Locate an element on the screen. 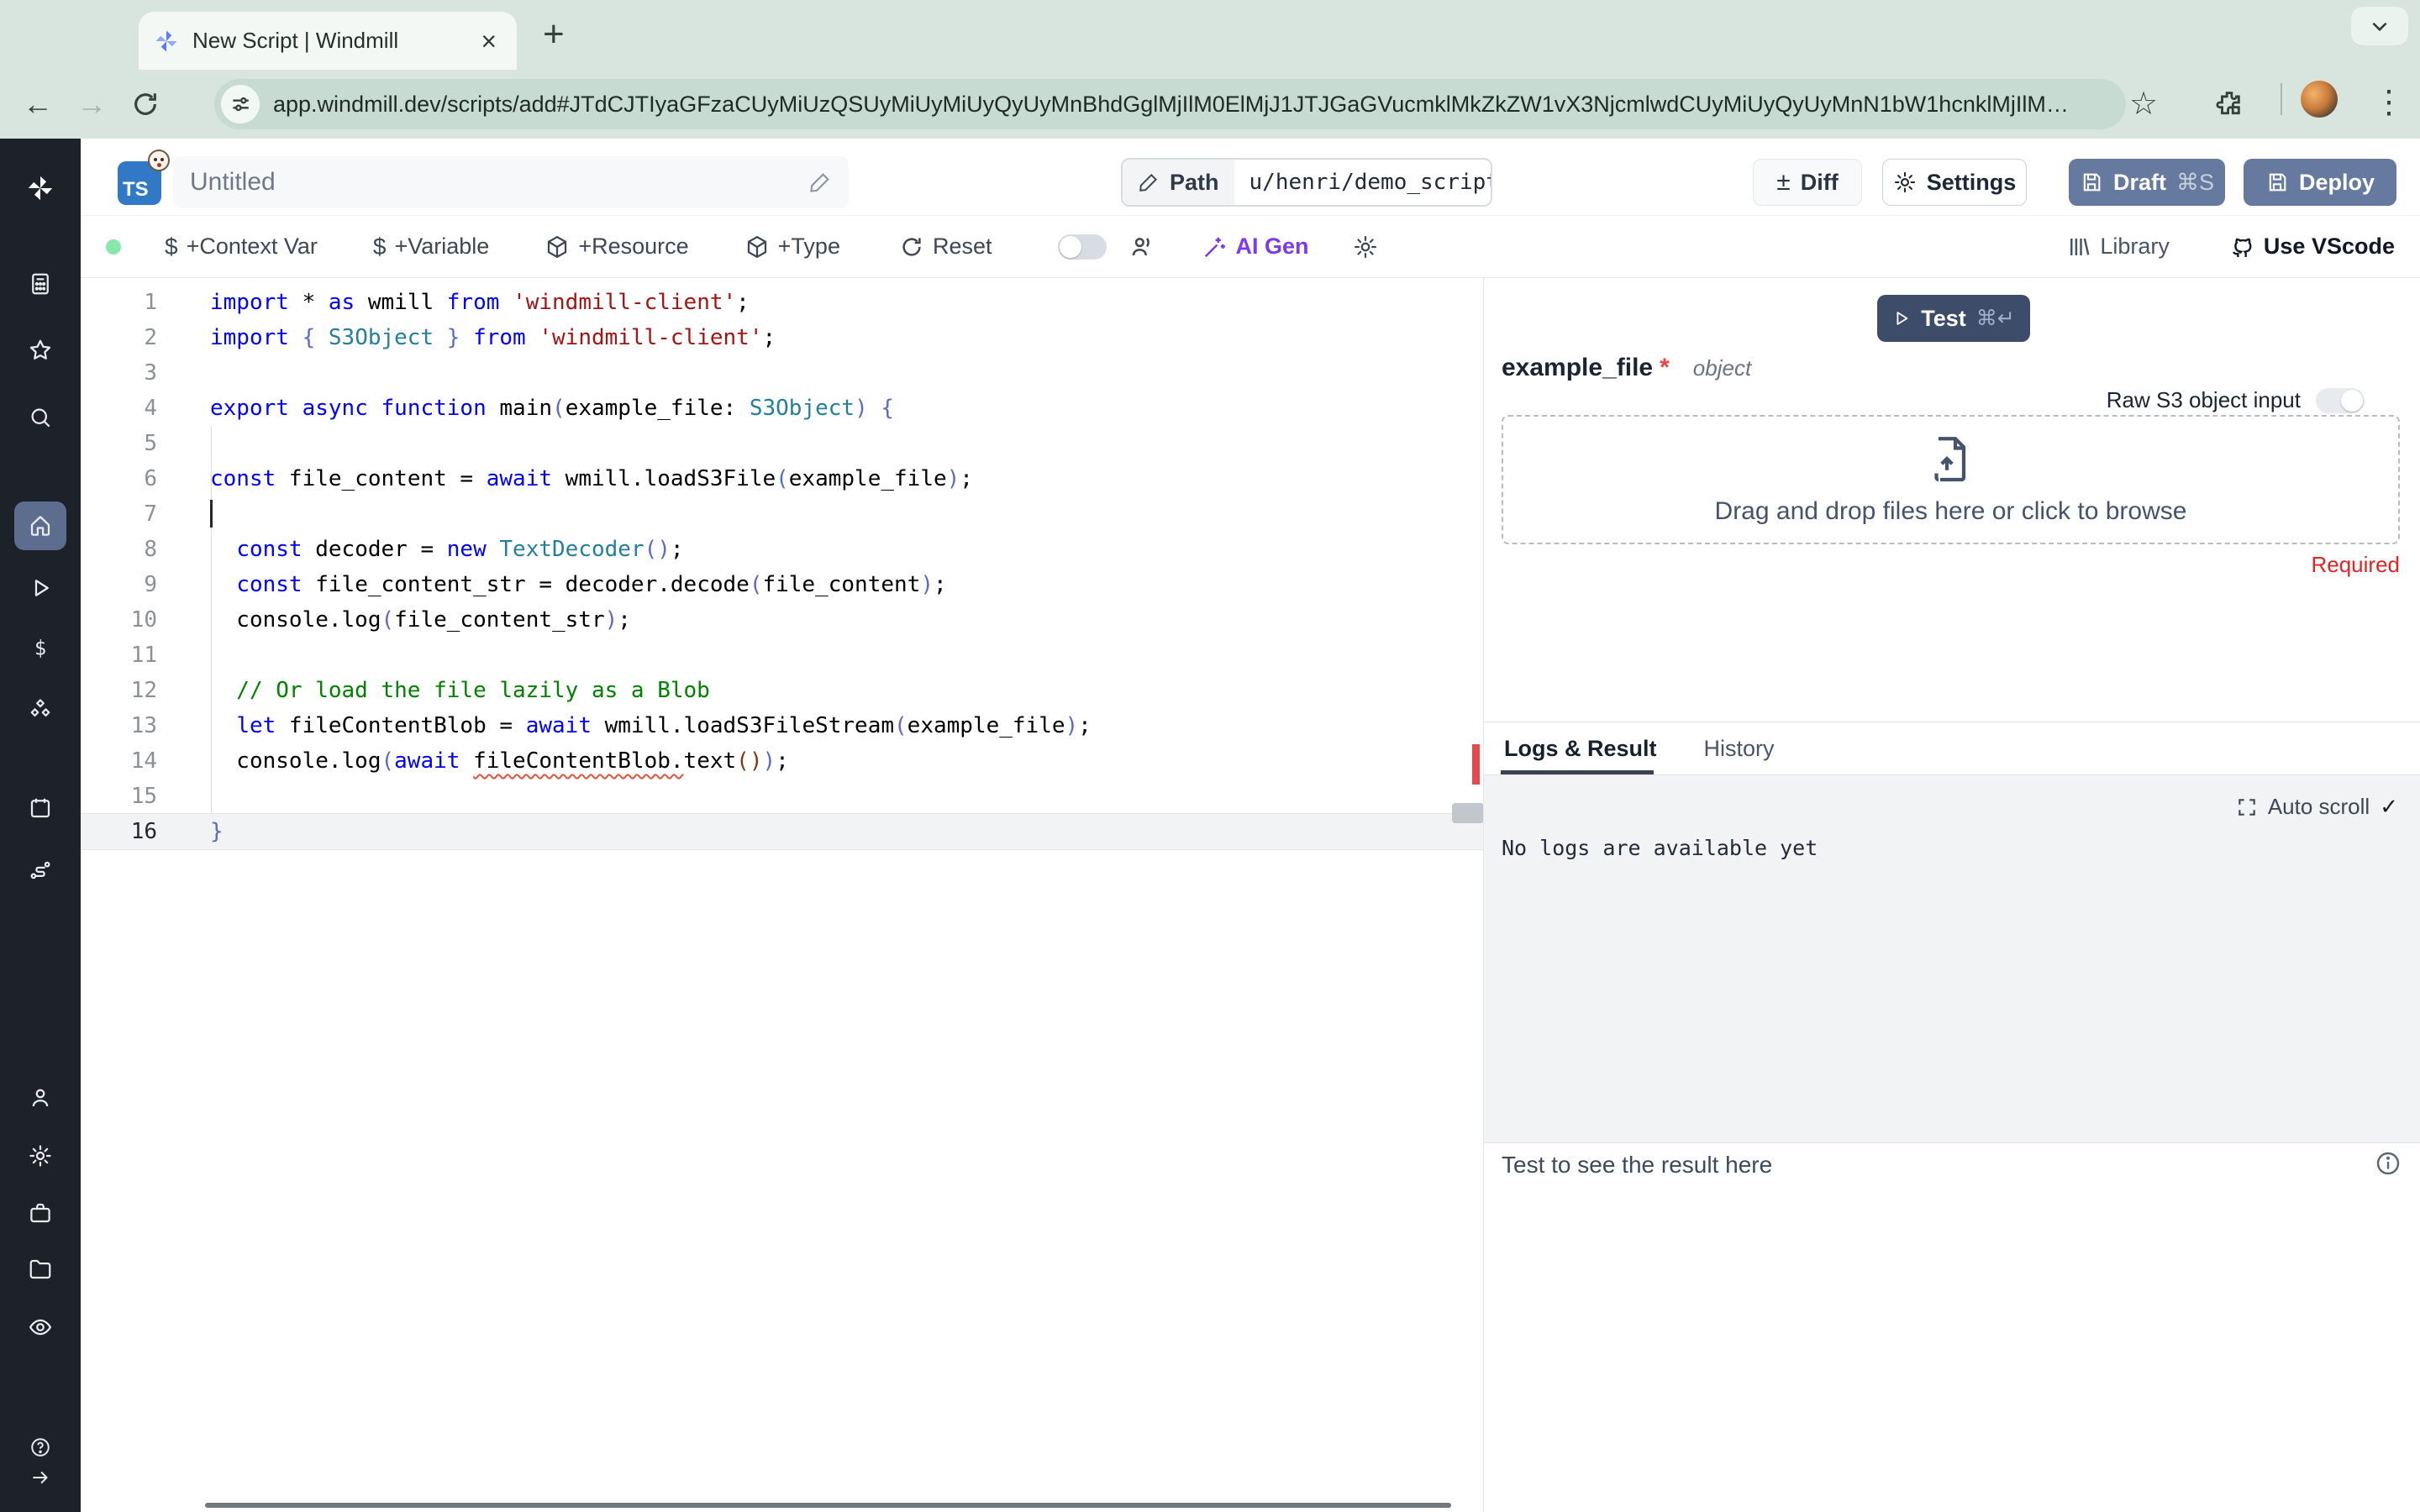  auto-scroll-label: Auto scroll is located at coordinates (2318, 806).